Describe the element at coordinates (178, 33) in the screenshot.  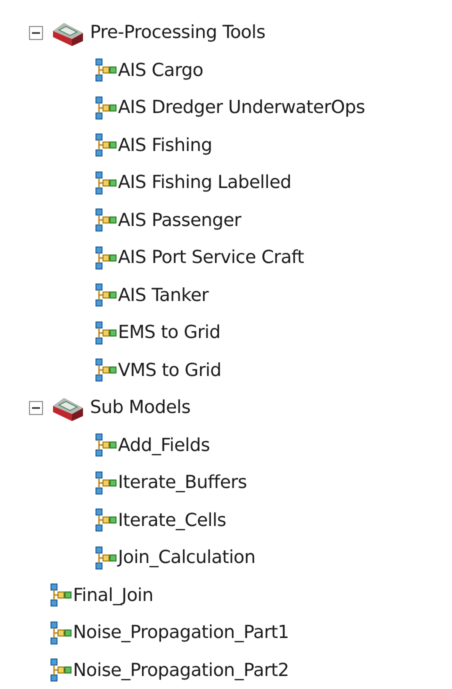
I see `toolbox-name: Pre-Processing Tools` at that location.